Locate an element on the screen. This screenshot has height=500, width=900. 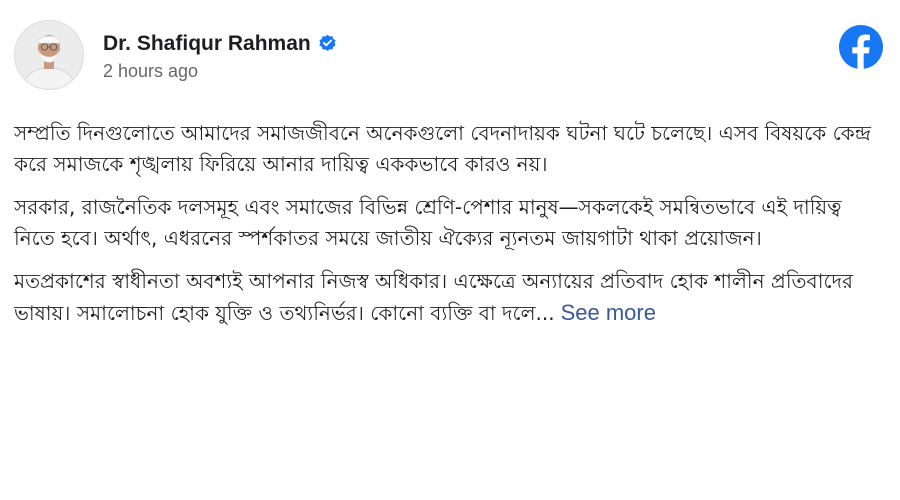
author-avatar is located at coordinates (49, 55).